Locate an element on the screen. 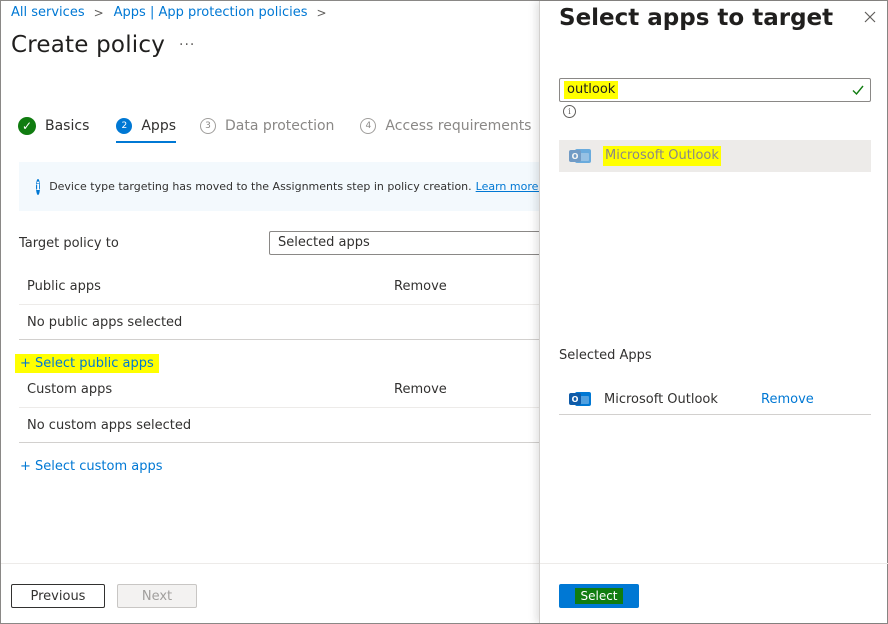 This screenshot has width=888, height=624. selected-app-row: O Microsoft Outlook Remove is located at coordinates (715, 399).